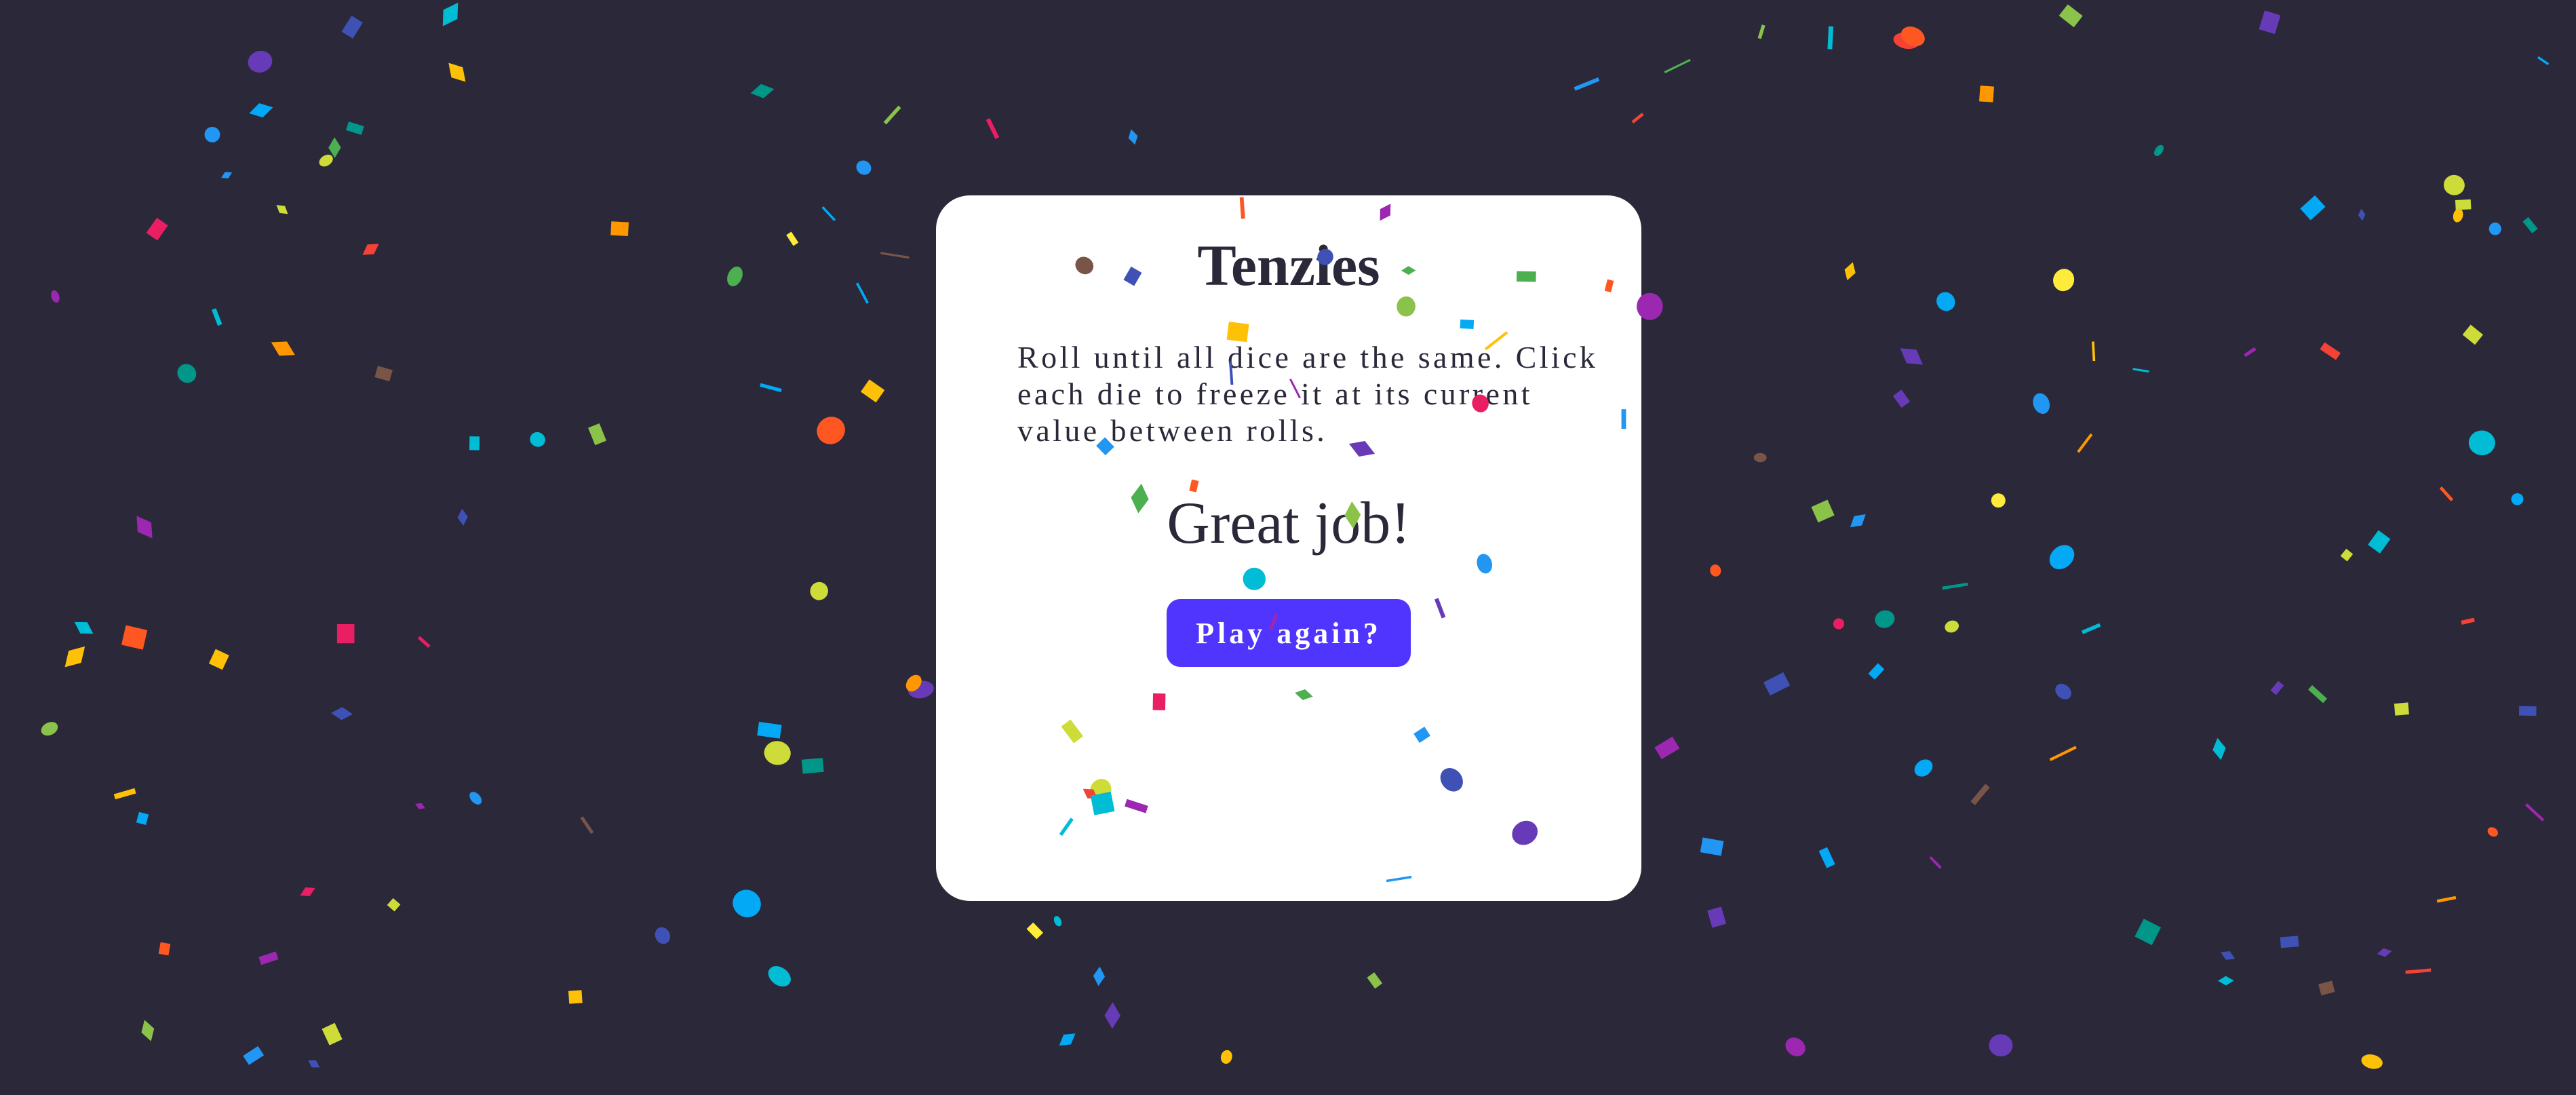  What do you see at coordinates (1289, 633) in the screenshot?
I see `play-again-button: Play again?` at bounding box center [1289, 633].